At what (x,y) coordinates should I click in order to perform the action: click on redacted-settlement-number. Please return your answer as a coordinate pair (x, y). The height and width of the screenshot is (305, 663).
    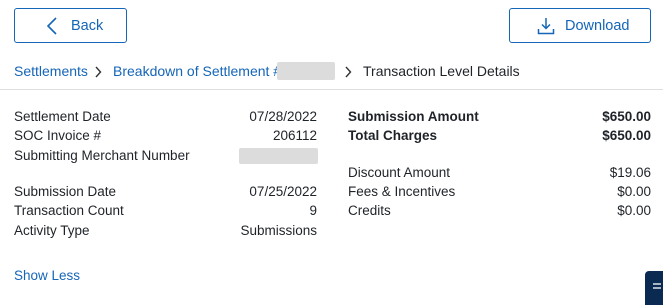
    Looking at the image, I should click on (306, 71).